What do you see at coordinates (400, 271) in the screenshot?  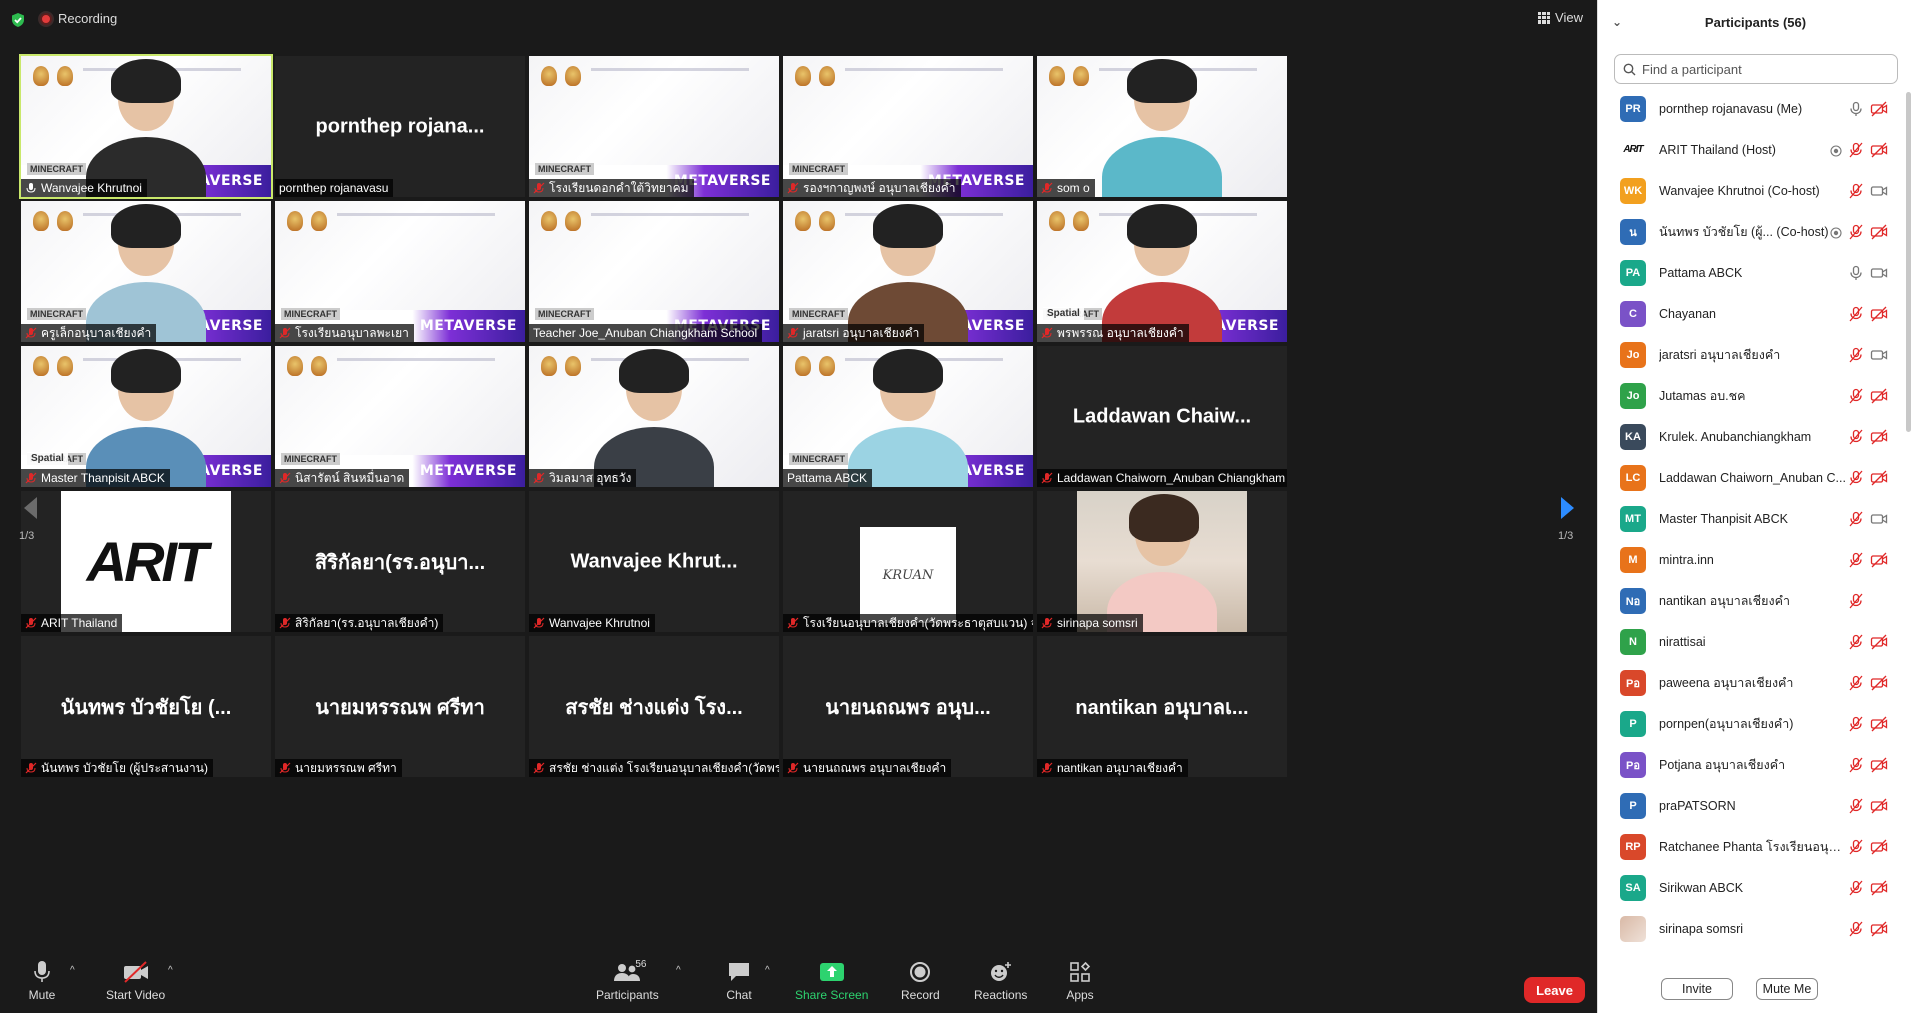 I see `video-tile: METAVERSE MINECRAFT โรงเรียนอนุบาลพะเยา` at bounding box center [400, 271].